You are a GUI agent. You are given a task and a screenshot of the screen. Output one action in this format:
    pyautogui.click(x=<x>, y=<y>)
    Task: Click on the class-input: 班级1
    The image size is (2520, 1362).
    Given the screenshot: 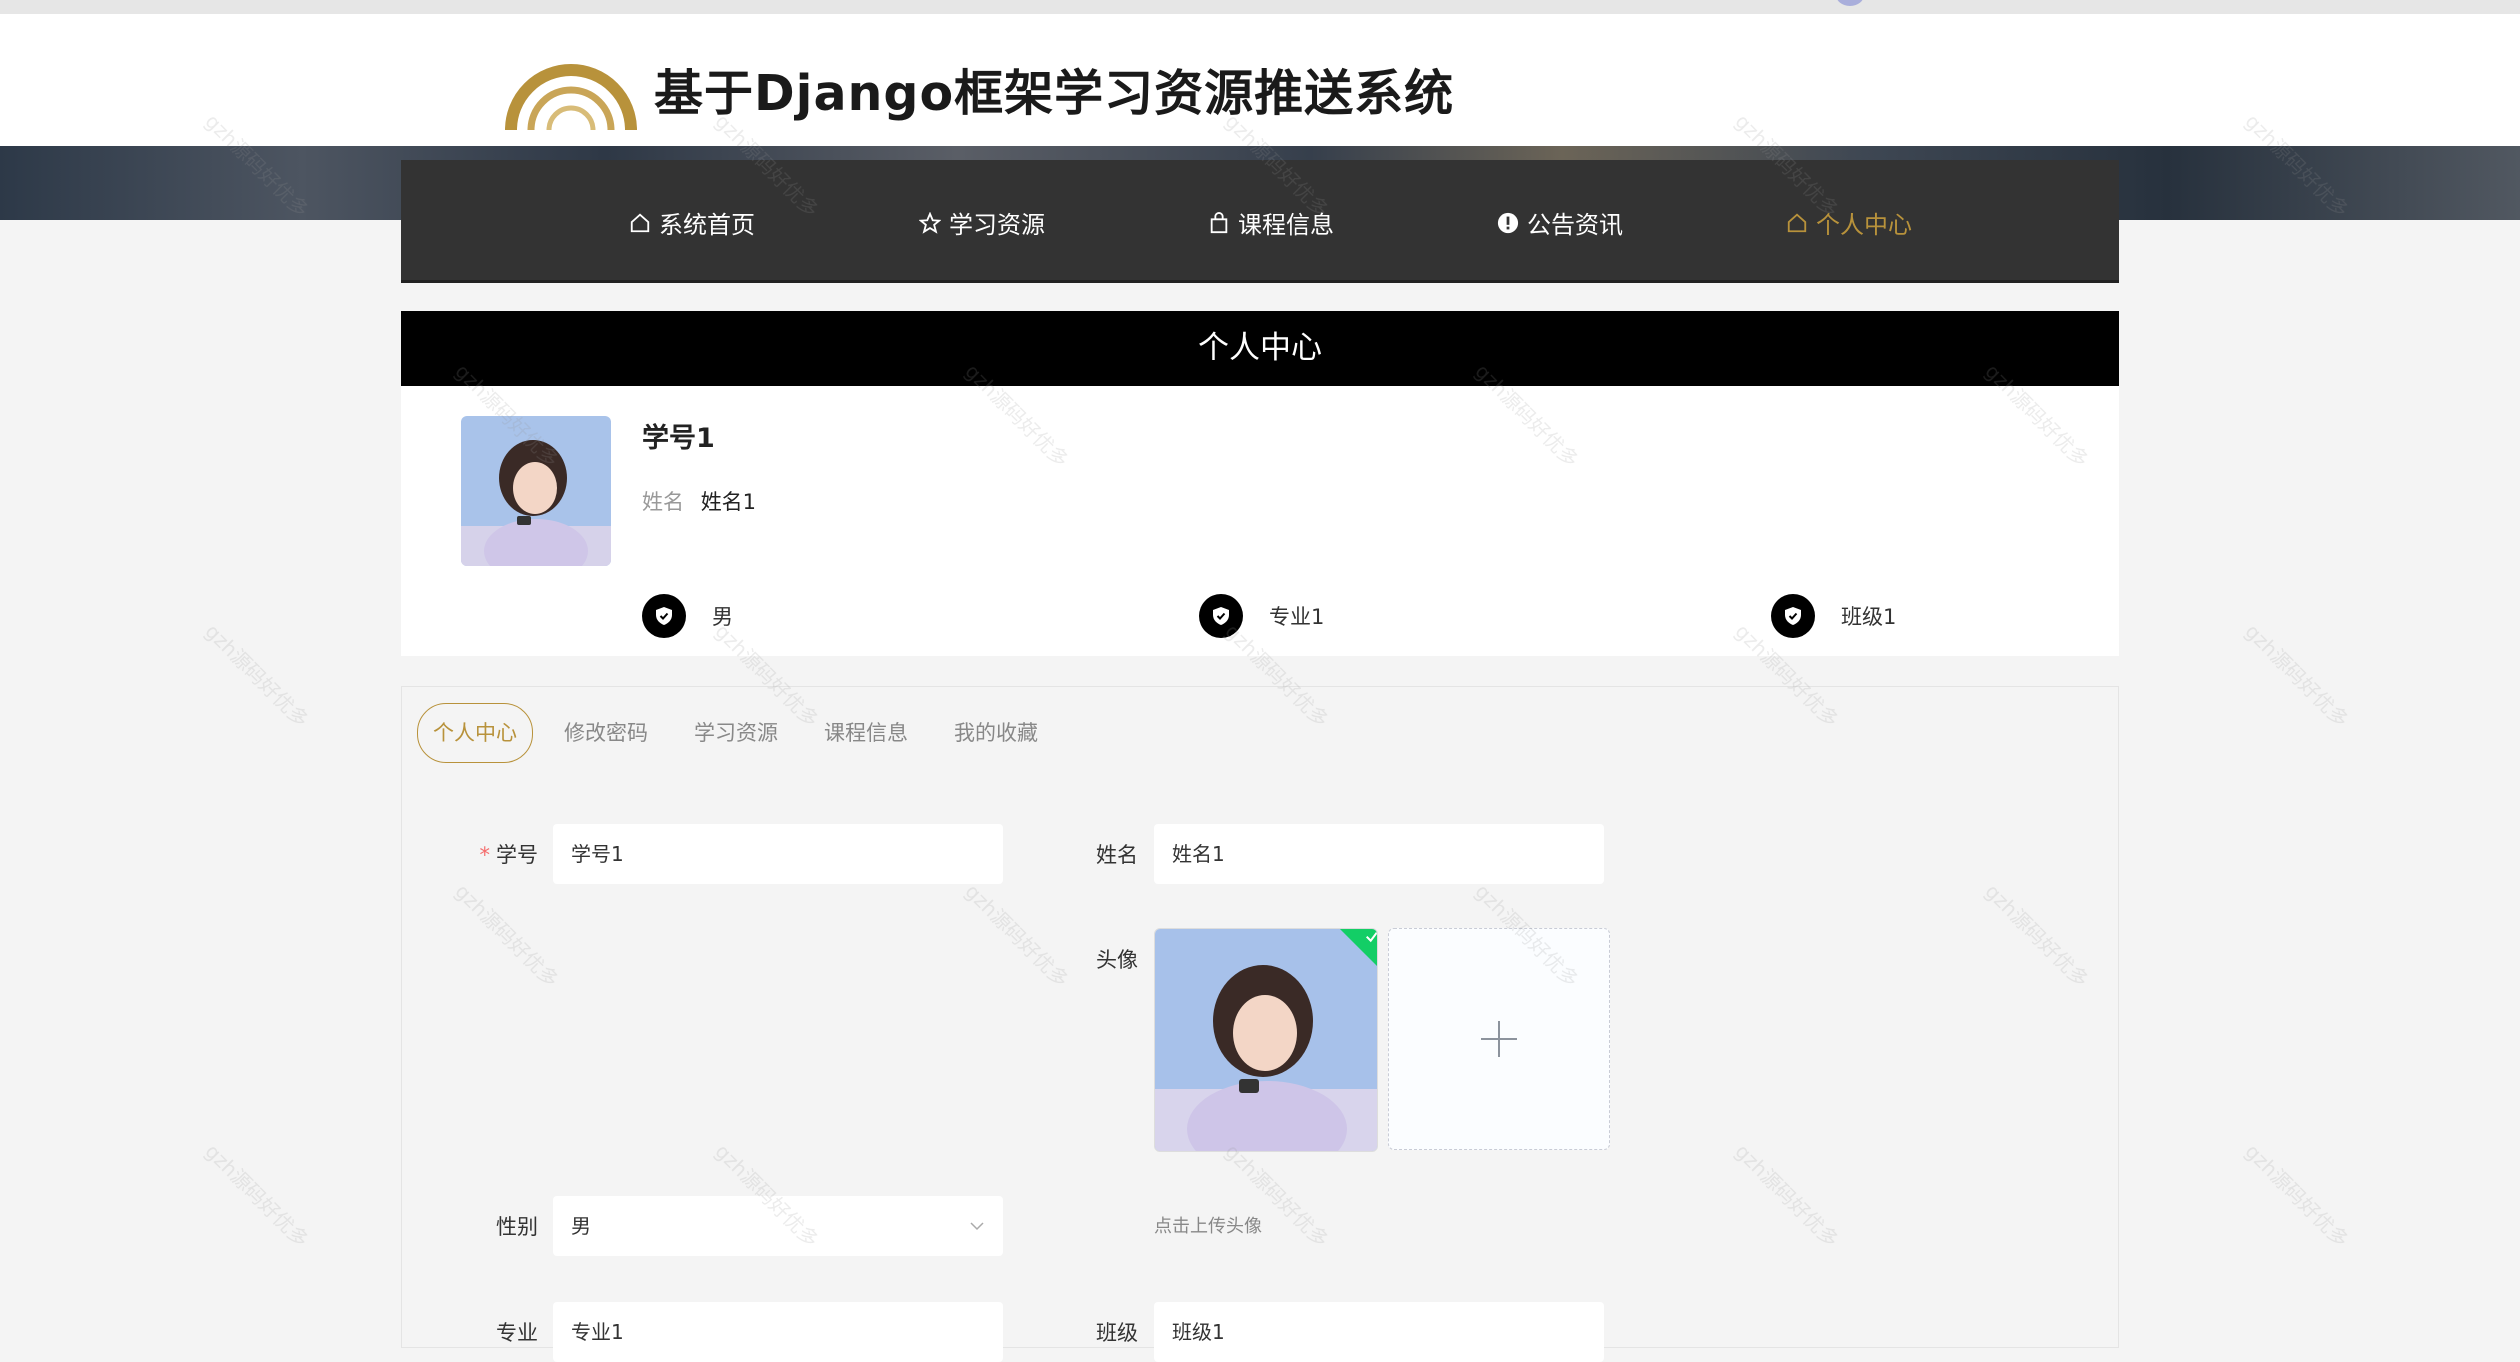 What is the action you would take?
    pyautogui.click(x=1379, y=1332)
    